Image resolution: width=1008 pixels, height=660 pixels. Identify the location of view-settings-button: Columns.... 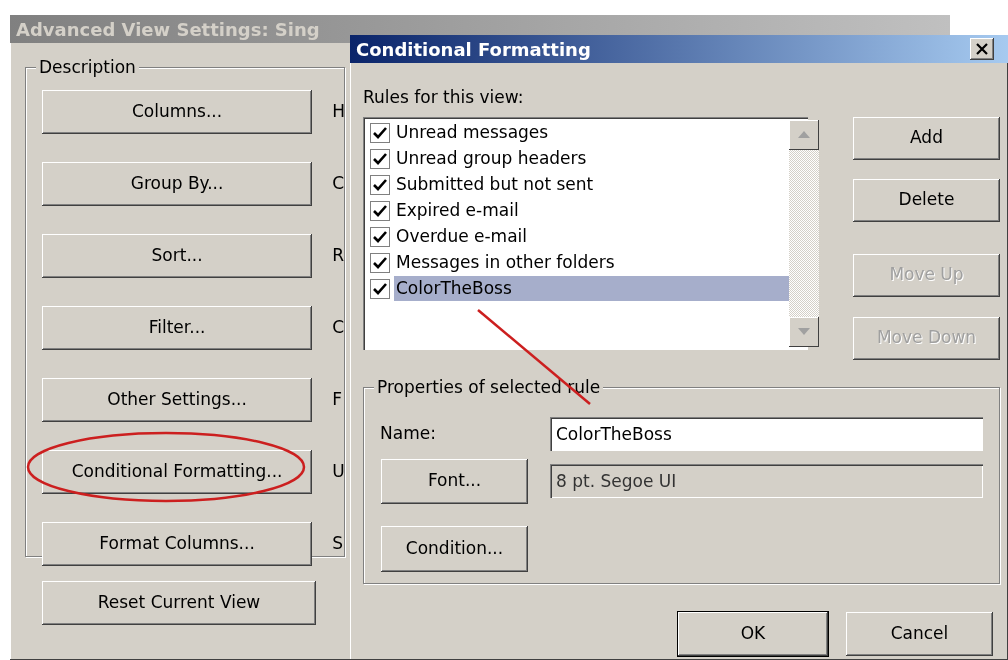
(177, 112).